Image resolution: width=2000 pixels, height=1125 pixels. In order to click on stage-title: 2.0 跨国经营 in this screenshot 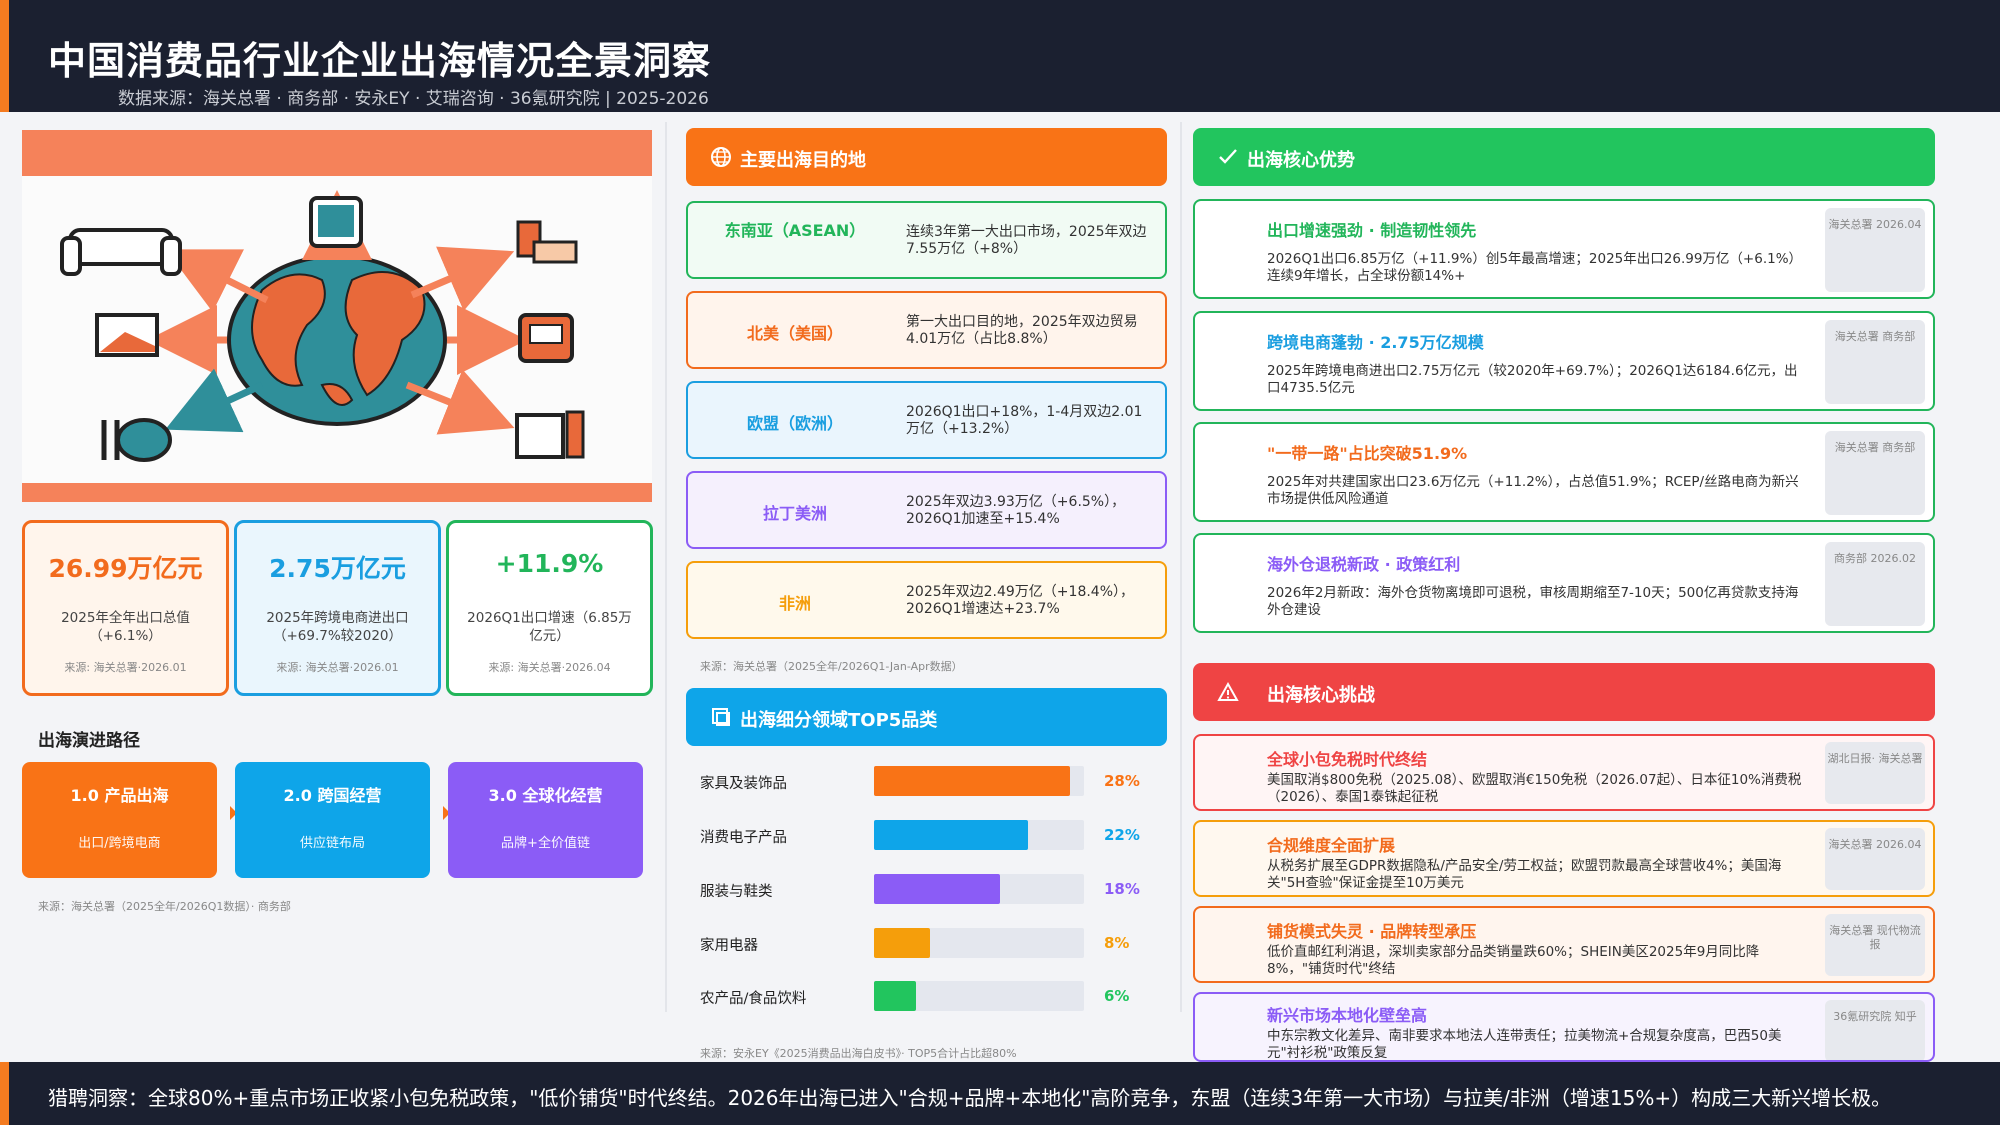, I will do `click(332, 795)`.